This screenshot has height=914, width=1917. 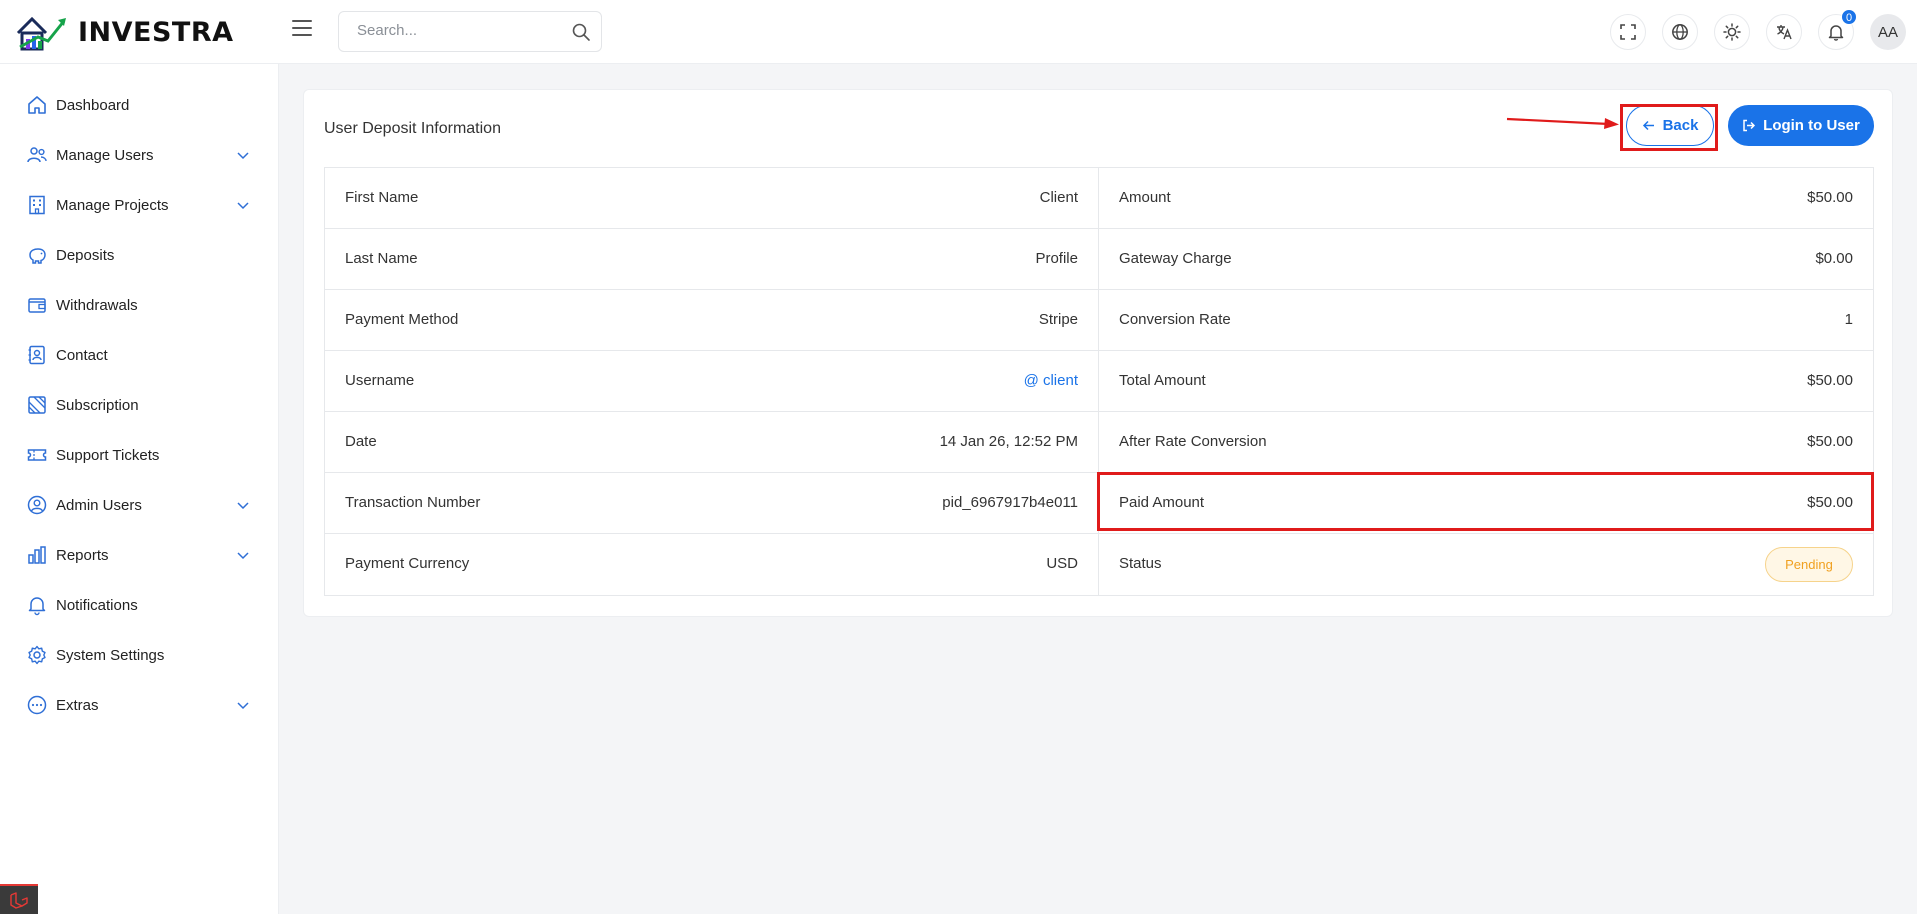 What do you see at coordinates (1836, 33) in the screenshot?
I see `bell-icon` at bounding box center [1836, 33].